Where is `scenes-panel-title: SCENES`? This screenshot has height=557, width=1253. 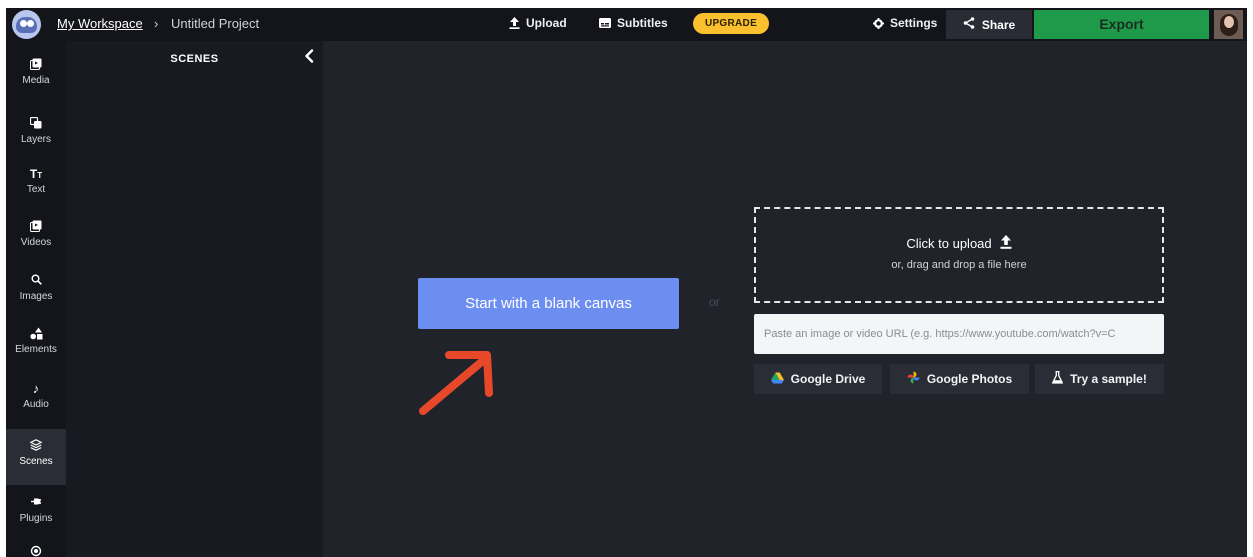 scenes-panel-title: SCENES is located at coordinates (194, 59).